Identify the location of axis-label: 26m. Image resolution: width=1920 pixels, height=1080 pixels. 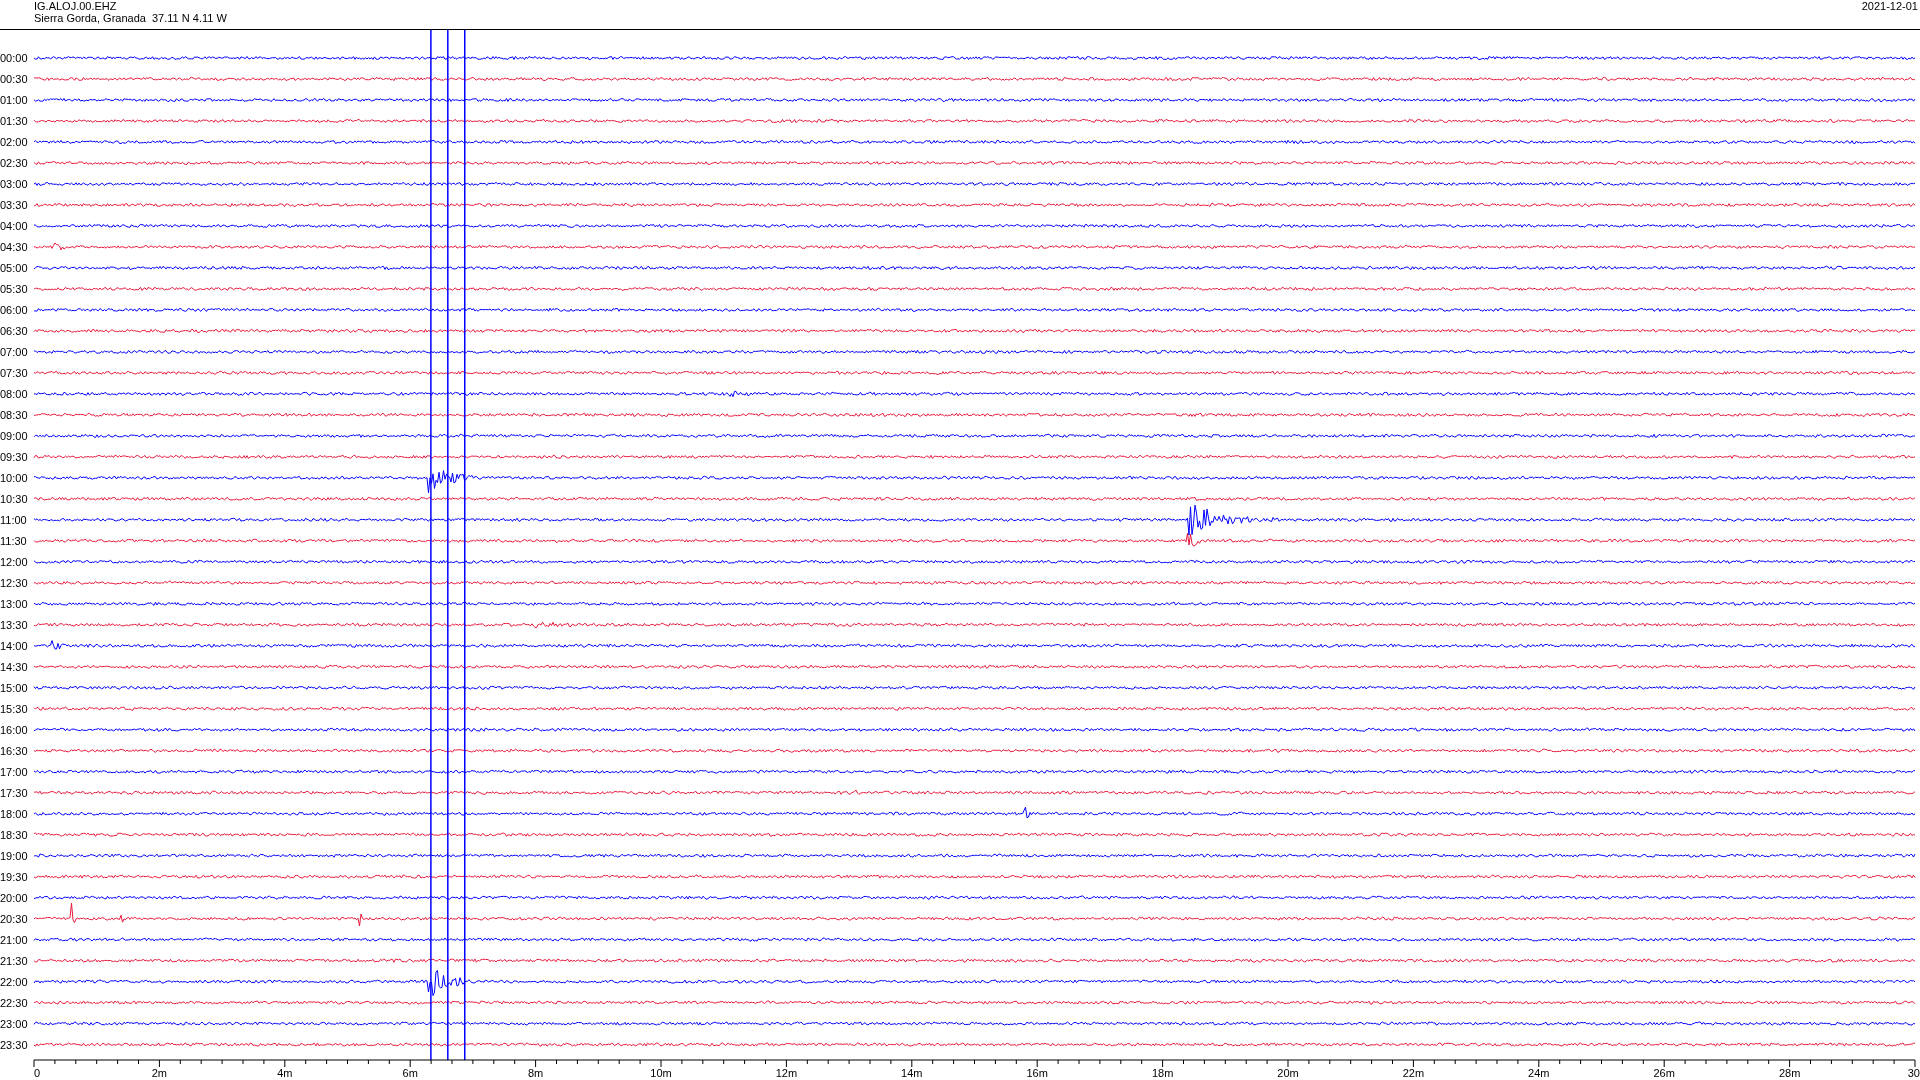
(1664, 1073).